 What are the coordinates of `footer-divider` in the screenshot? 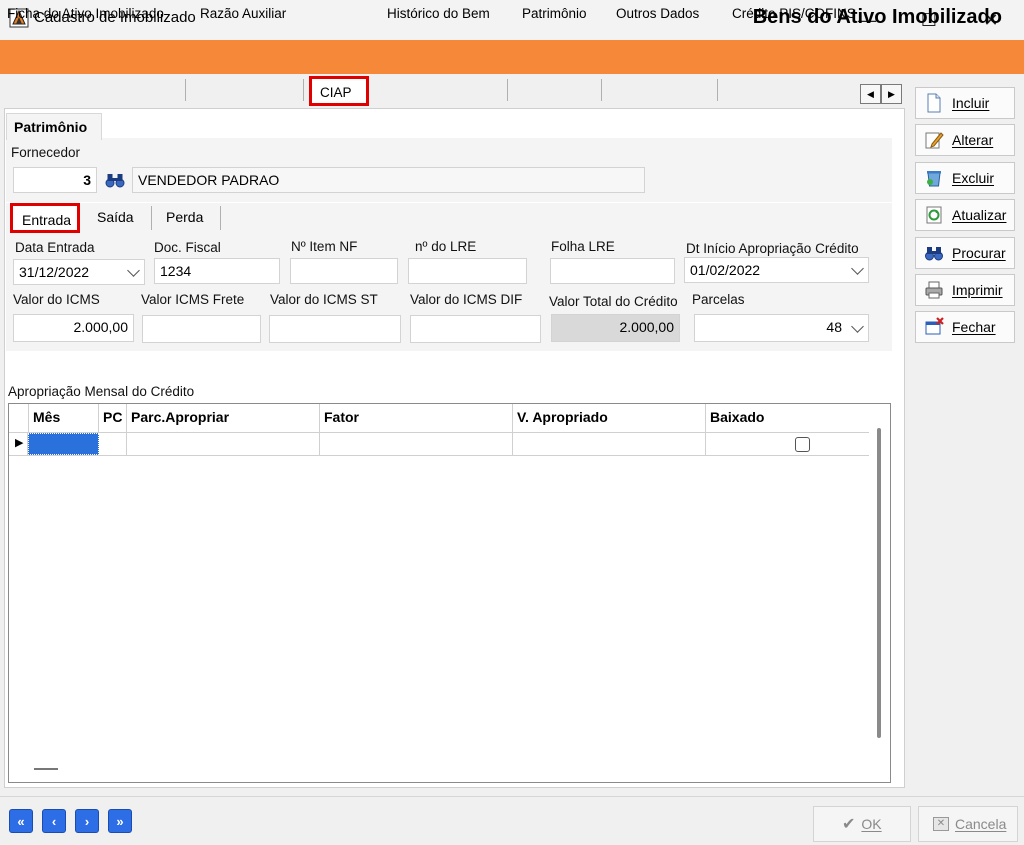 It's located at (512, 796).